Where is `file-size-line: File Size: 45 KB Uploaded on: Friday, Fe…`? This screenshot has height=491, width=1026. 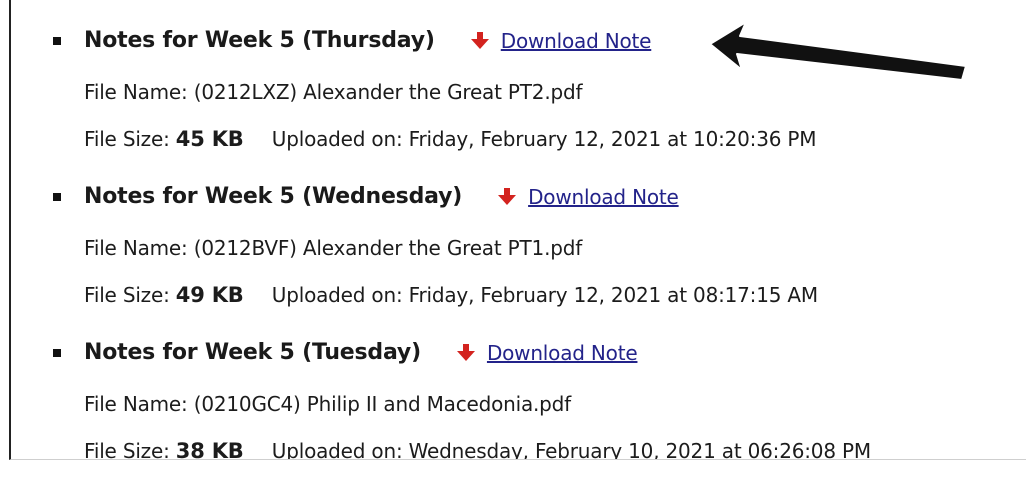 file-size-line: File Size: 45 KB Uploaded on: Friday, Fe… is located at coordinates (450, 139).